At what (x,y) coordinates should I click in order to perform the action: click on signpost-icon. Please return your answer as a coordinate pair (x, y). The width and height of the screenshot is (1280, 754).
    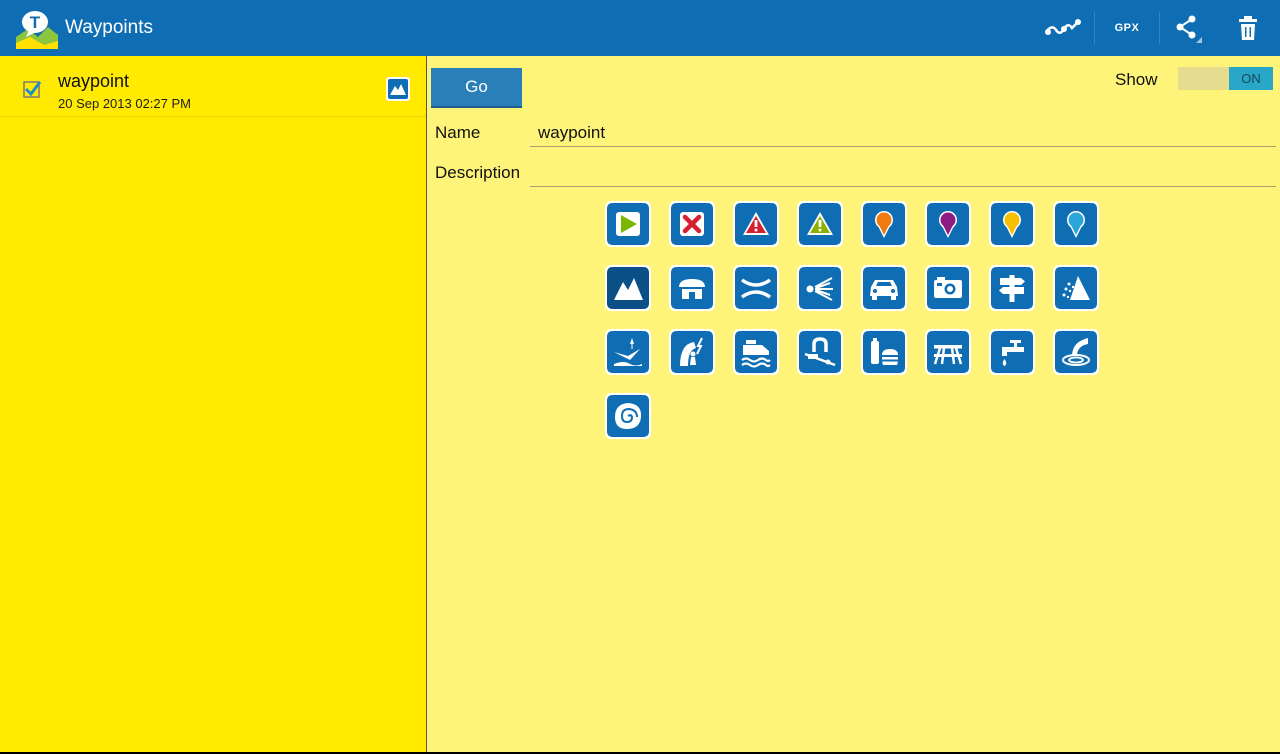
    Looking at the image, I should click on (1012, 288).